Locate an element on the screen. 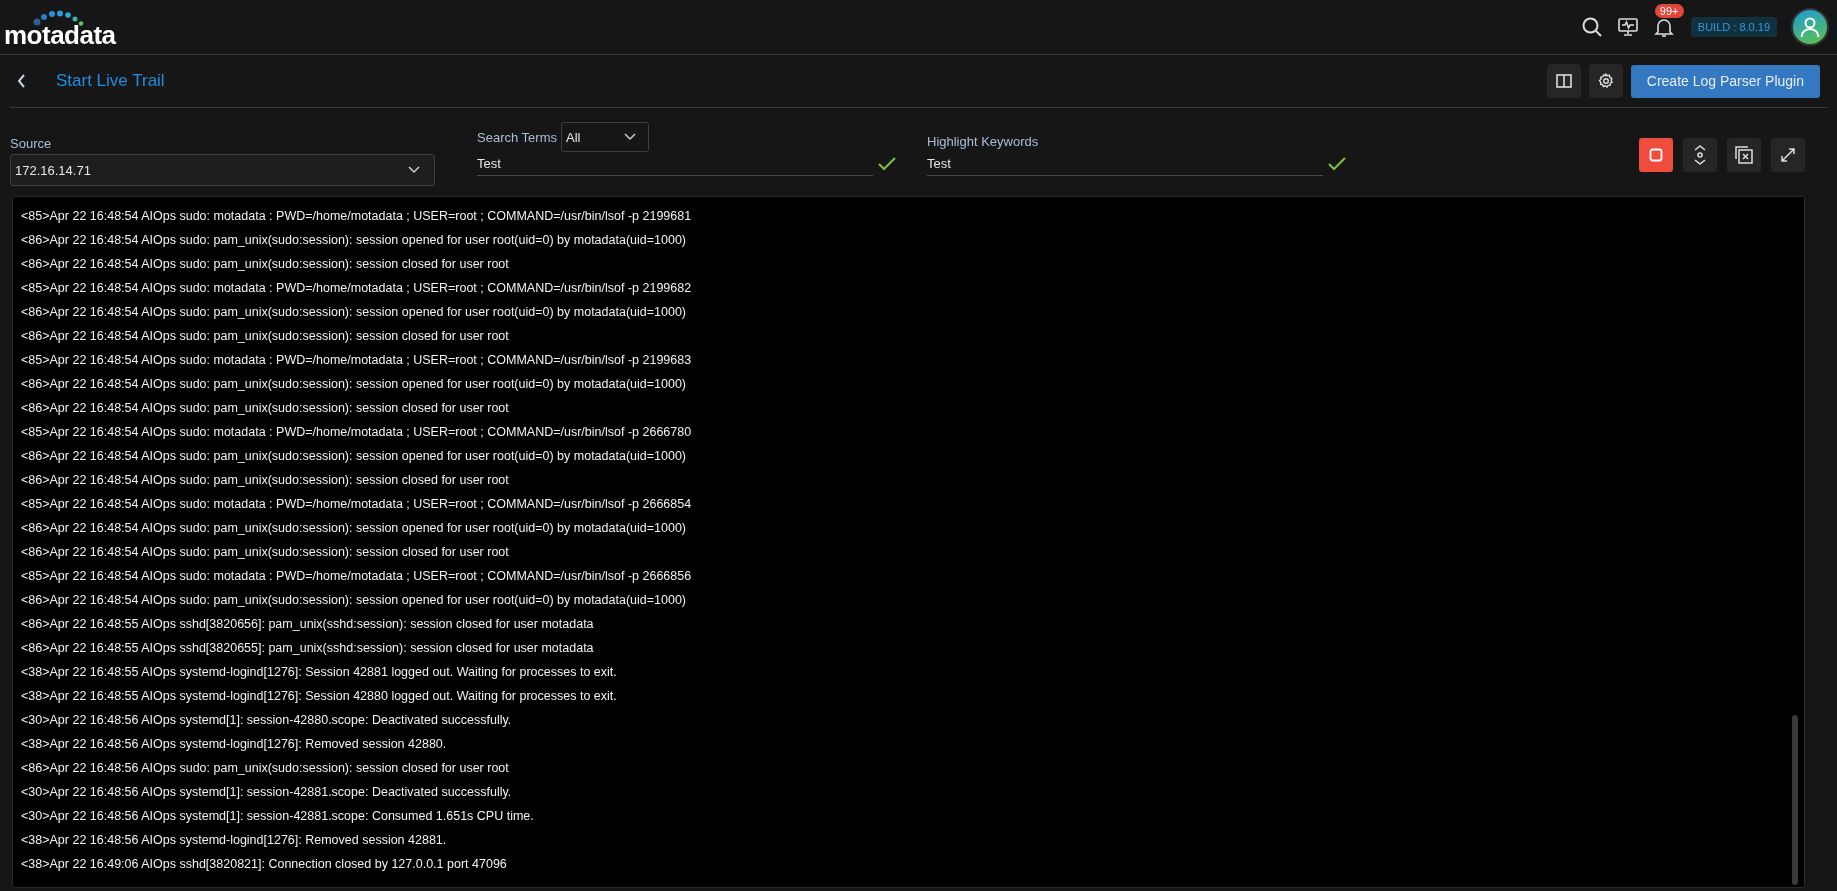 The height and width of the screenshot is (891, 1837). clear-button is located at coordinates (1744, 155).